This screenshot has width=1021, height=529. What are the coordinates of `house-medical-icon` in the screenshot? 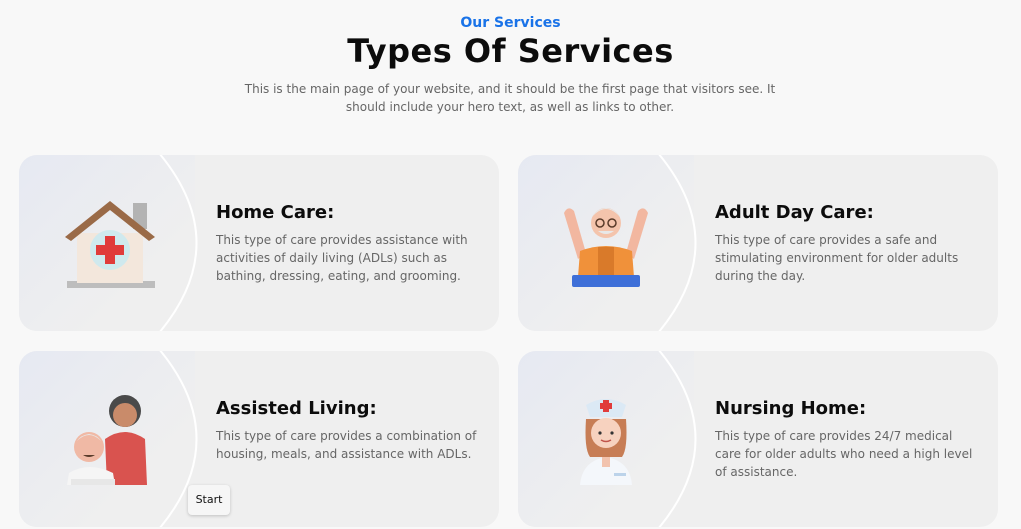 It's located at (110, 244).